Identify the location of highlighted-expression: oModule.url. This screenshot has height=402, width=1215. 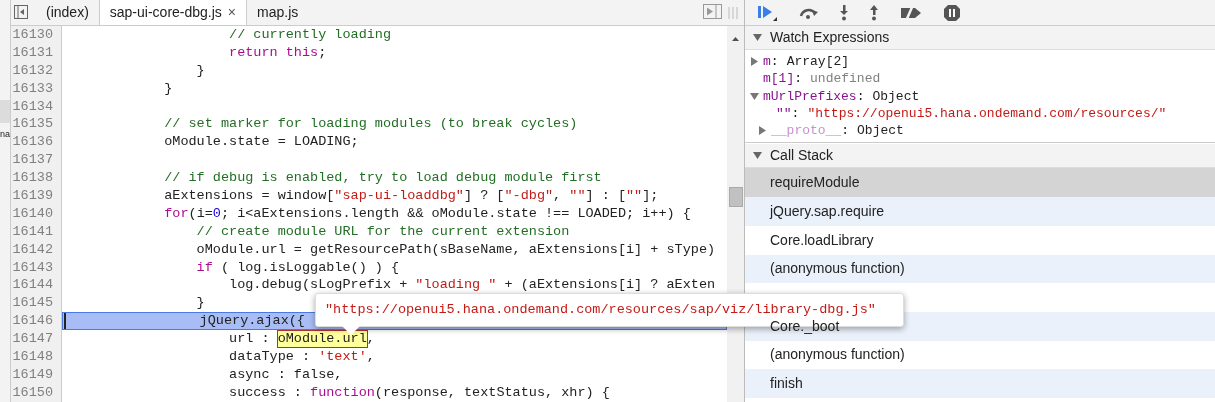
(322, 339).